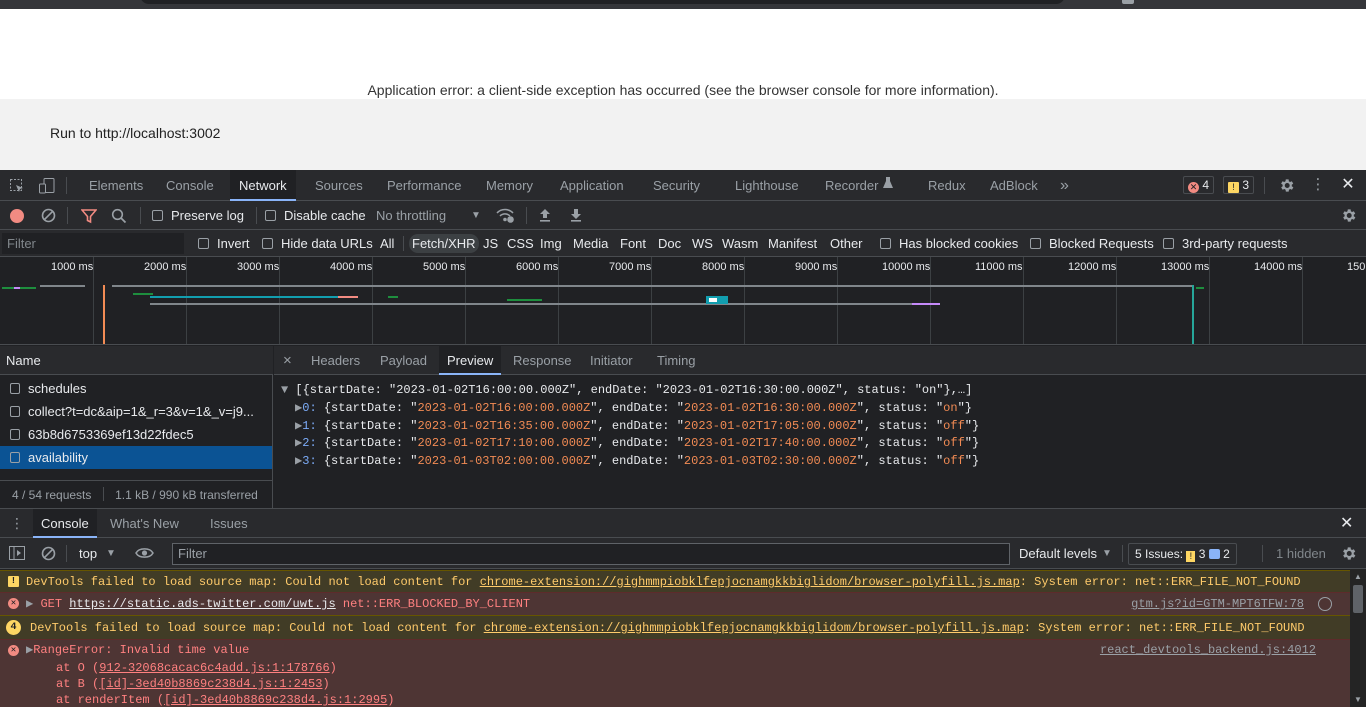  I want to click on filter-type-img: Img, so click(551, 243).